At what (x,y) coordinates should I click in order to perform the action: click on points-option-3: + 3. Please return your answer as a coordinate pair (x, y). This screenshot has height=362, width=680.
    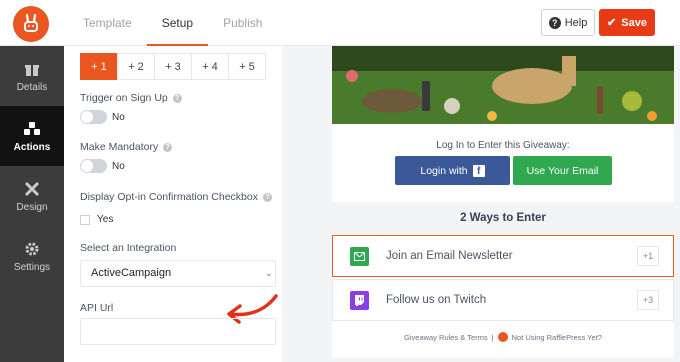
    Looking at the image, I should click on (173, 66).